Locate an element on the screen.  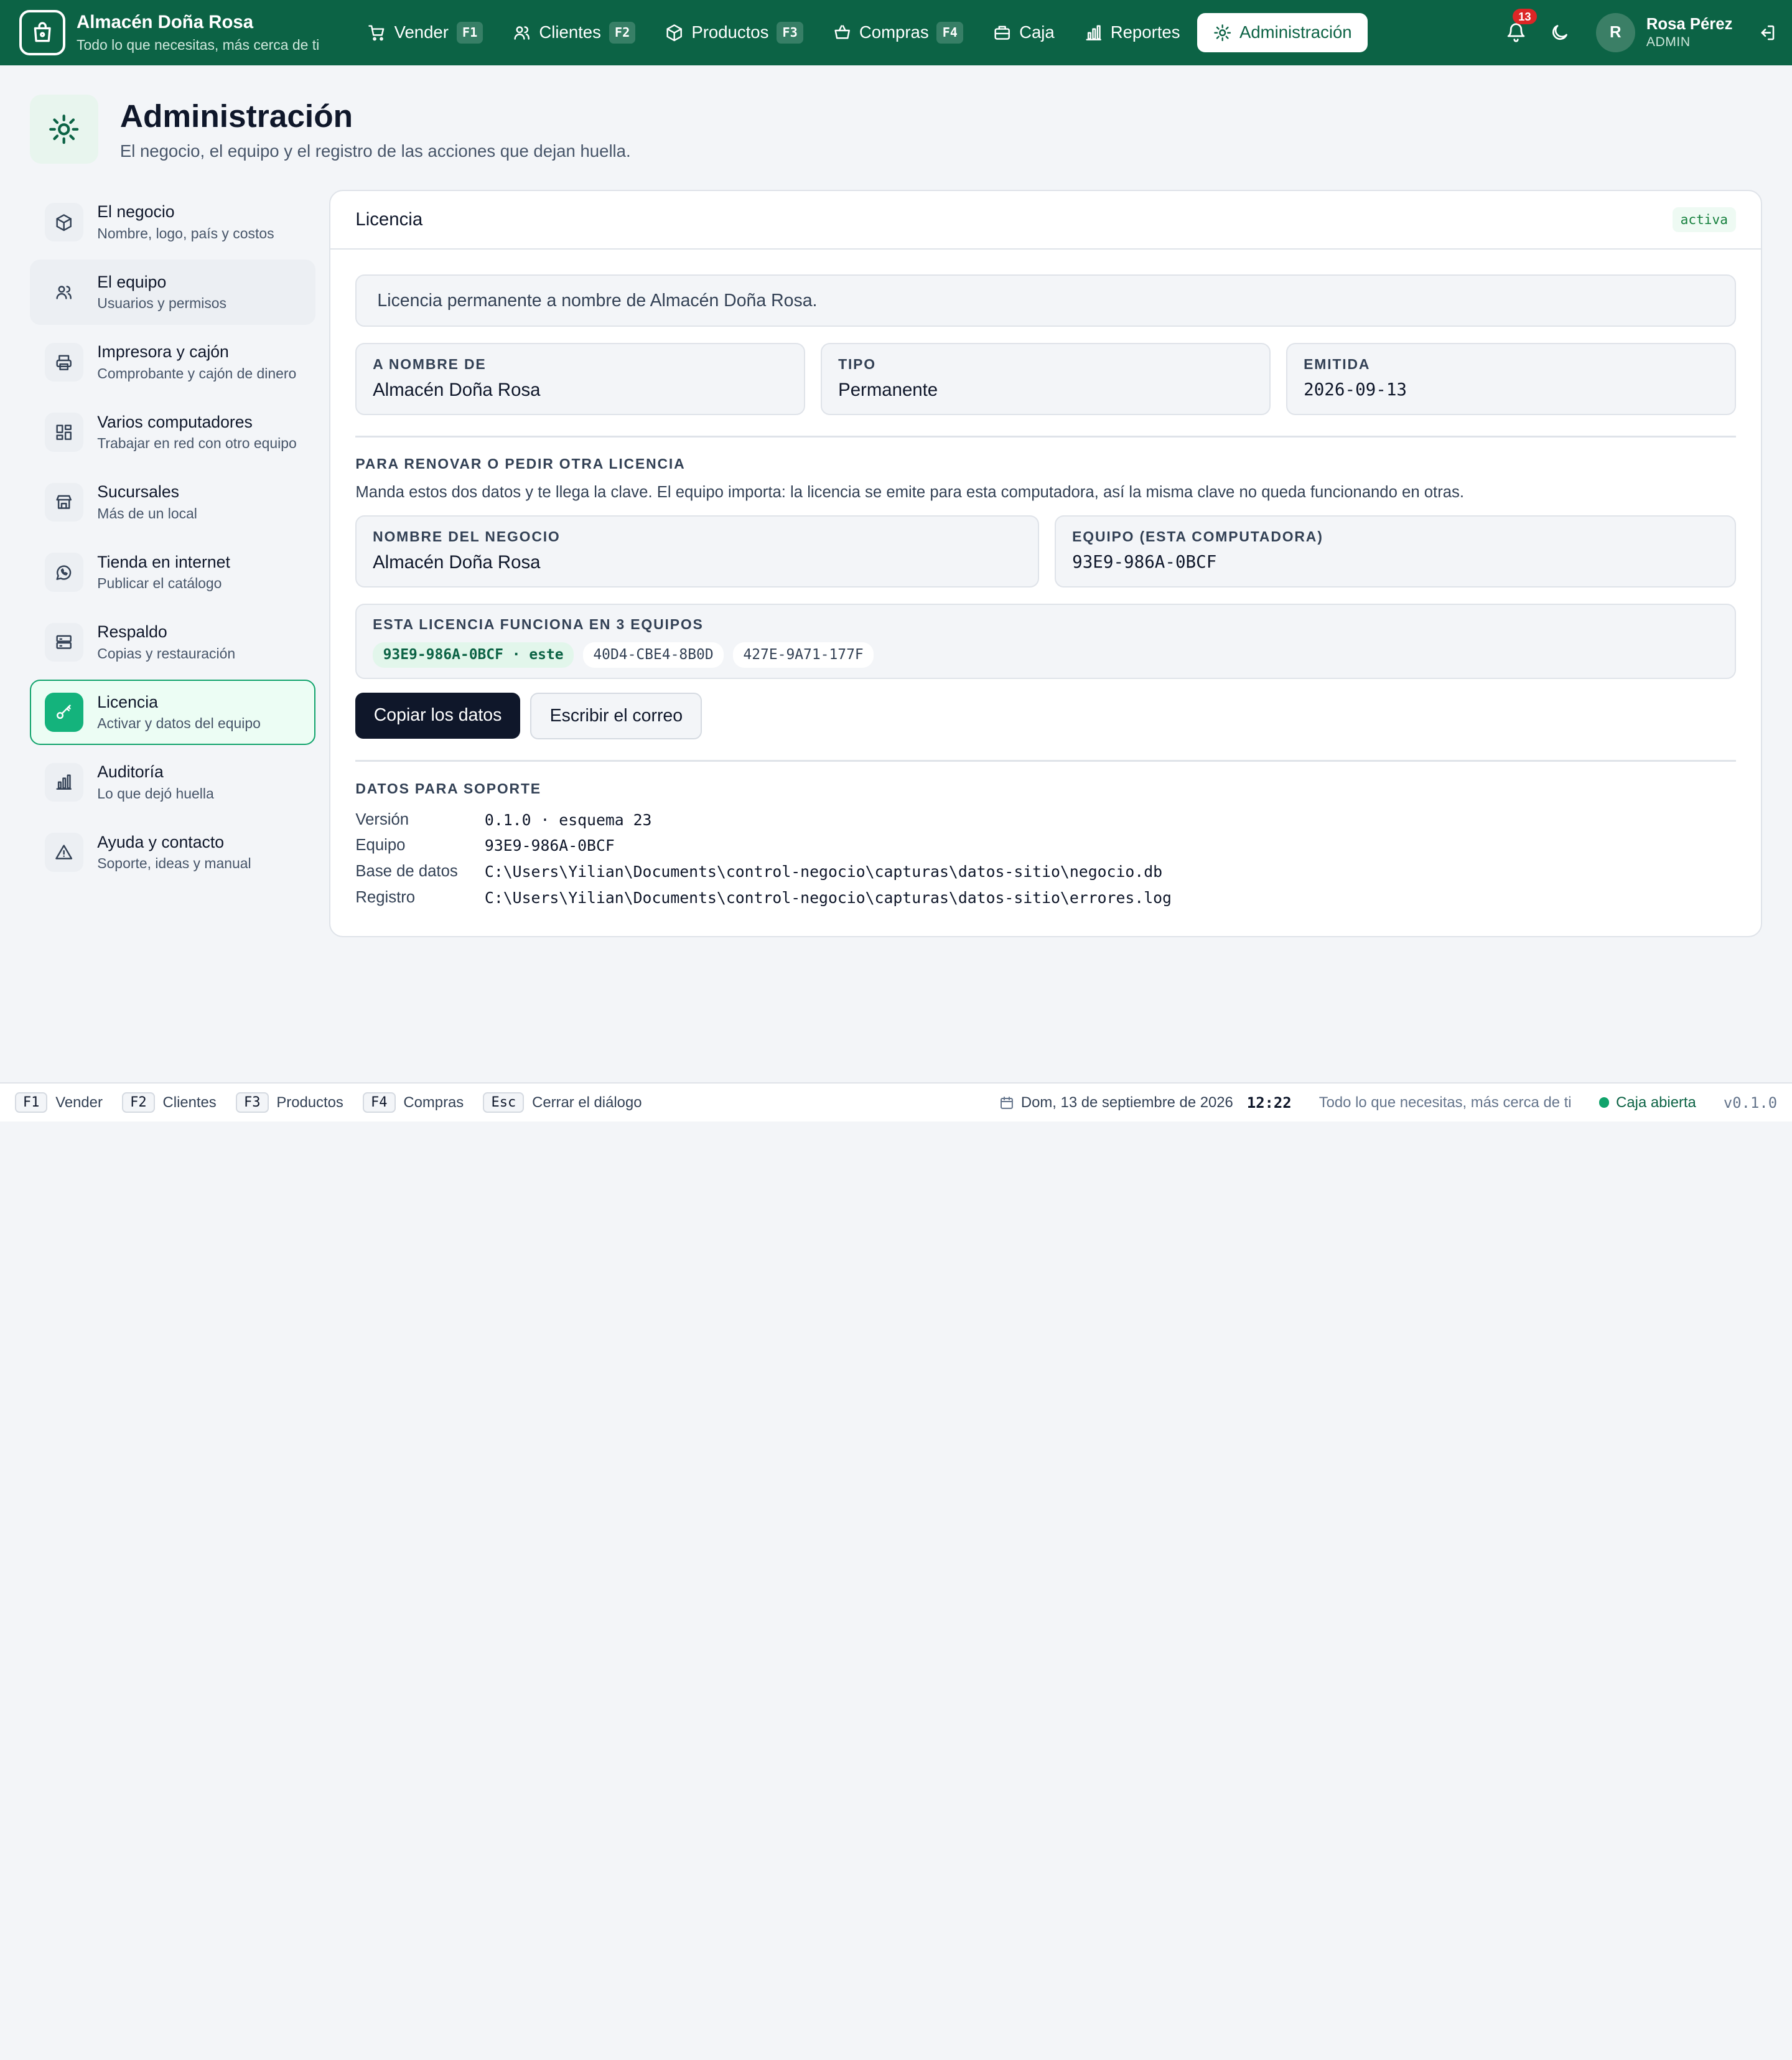
nav-compras: Compras F4 is located at coordinates (898, 32).